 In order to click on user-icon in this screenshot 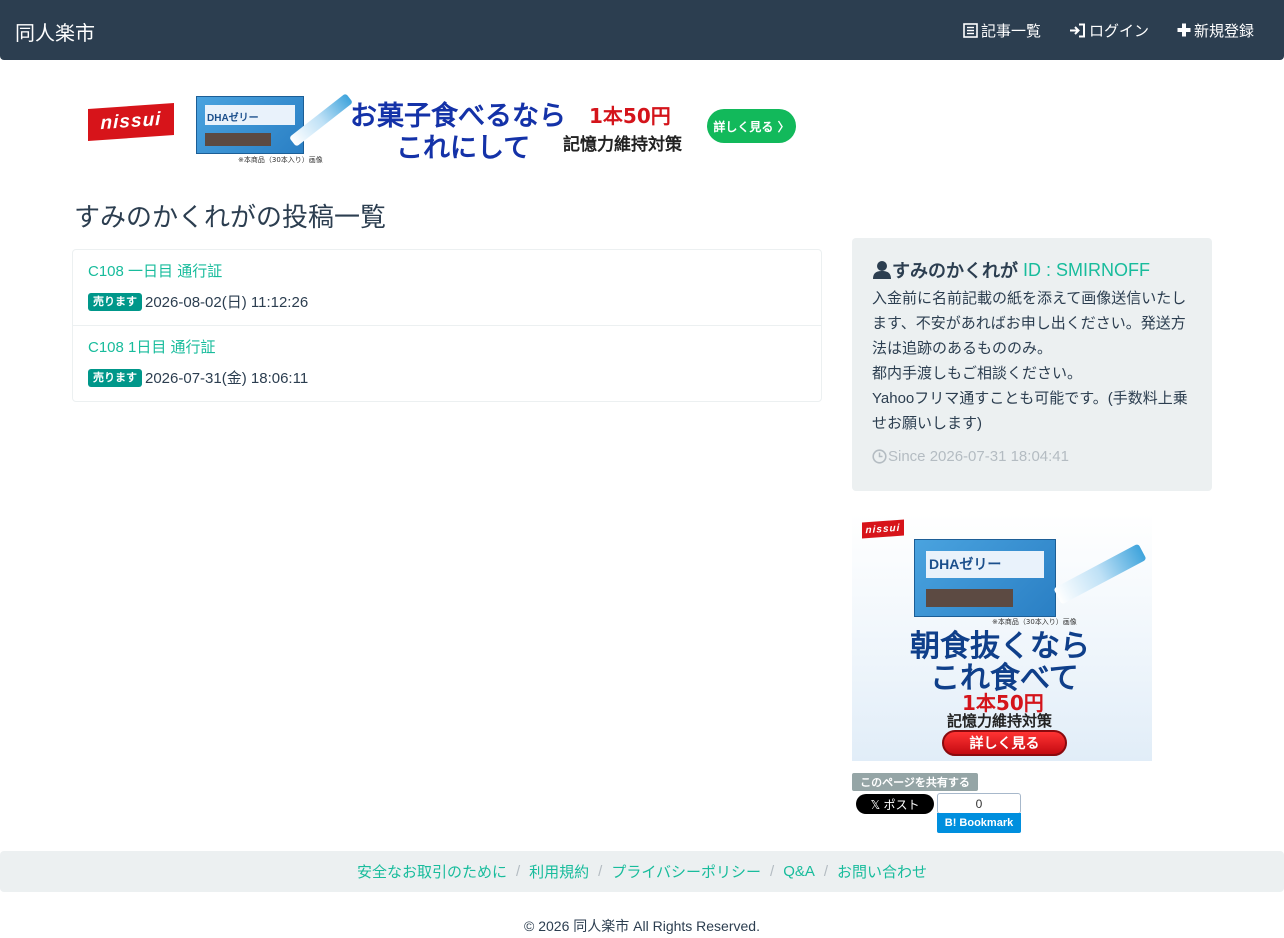, I will do `click(882, 270)`.